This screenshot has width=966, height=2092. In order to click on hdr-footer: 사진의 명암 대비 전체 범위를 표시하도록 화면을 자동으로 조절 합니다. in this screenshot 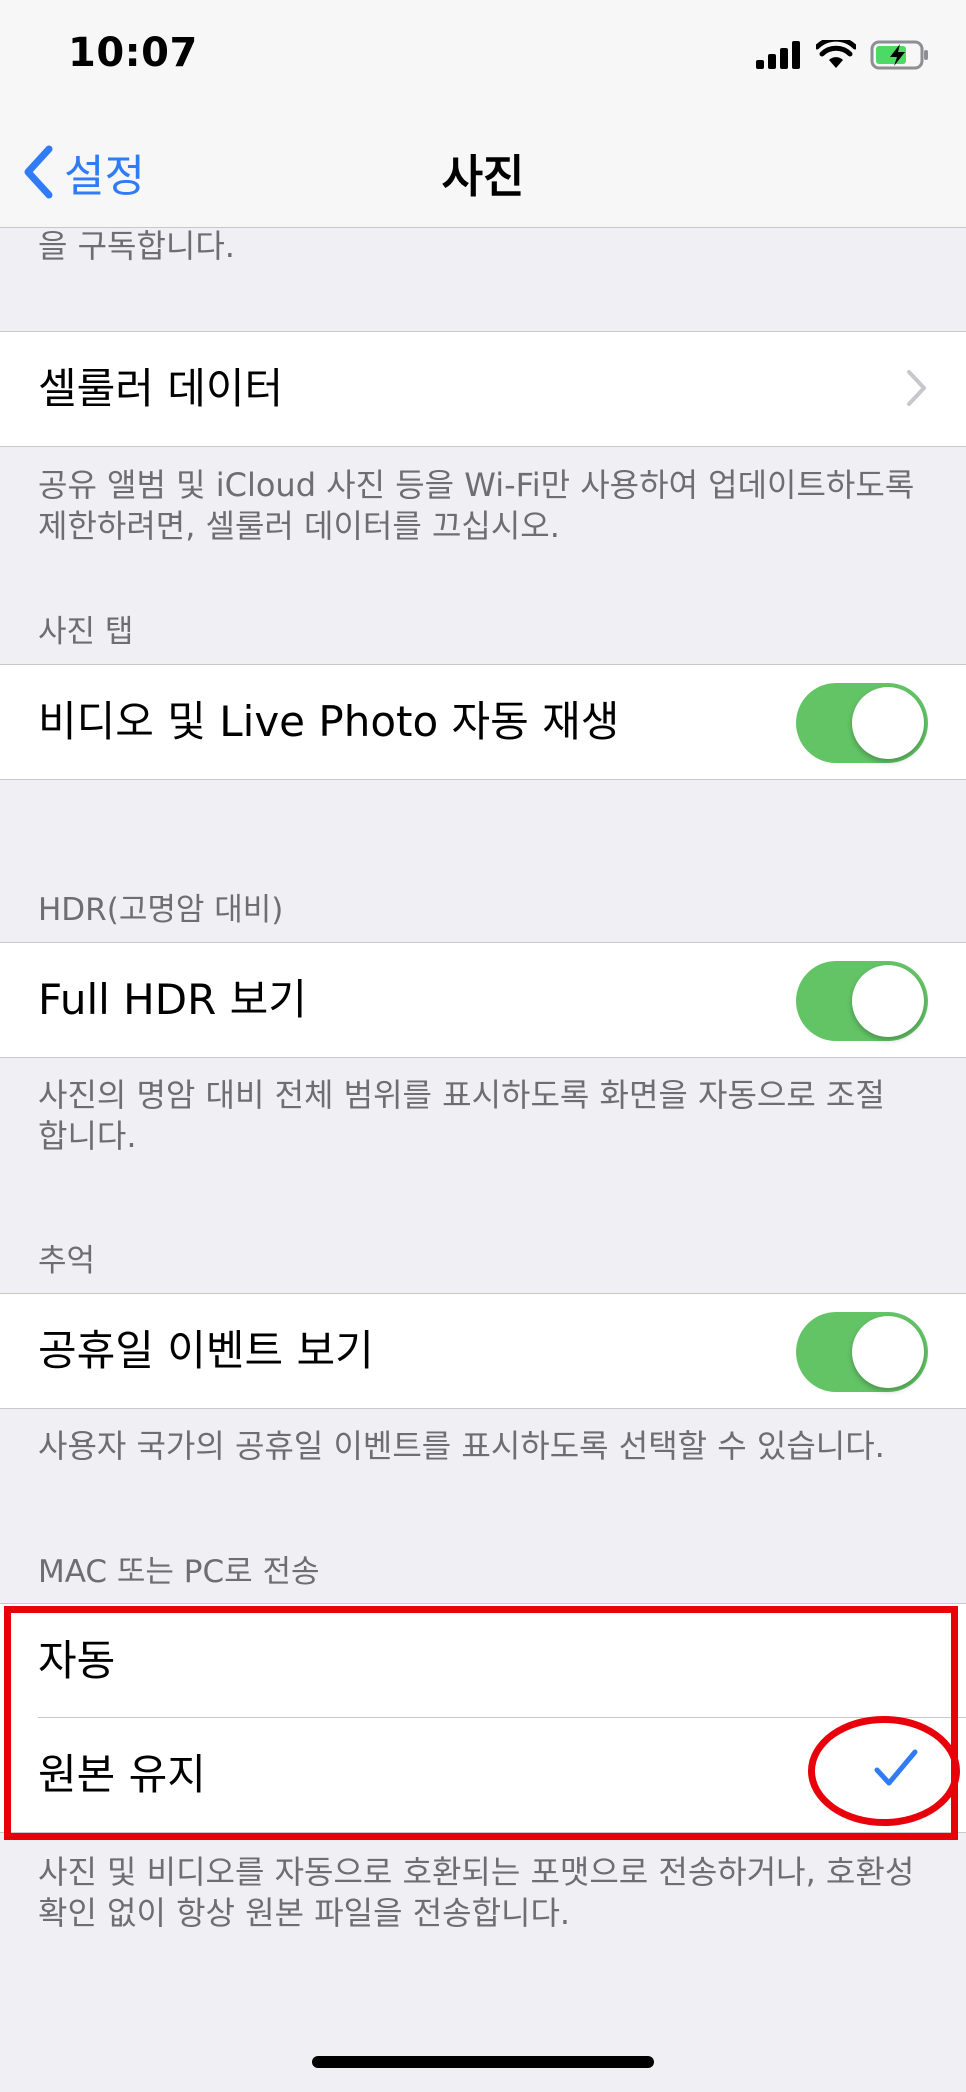, I will do `click(478, 1116)`.